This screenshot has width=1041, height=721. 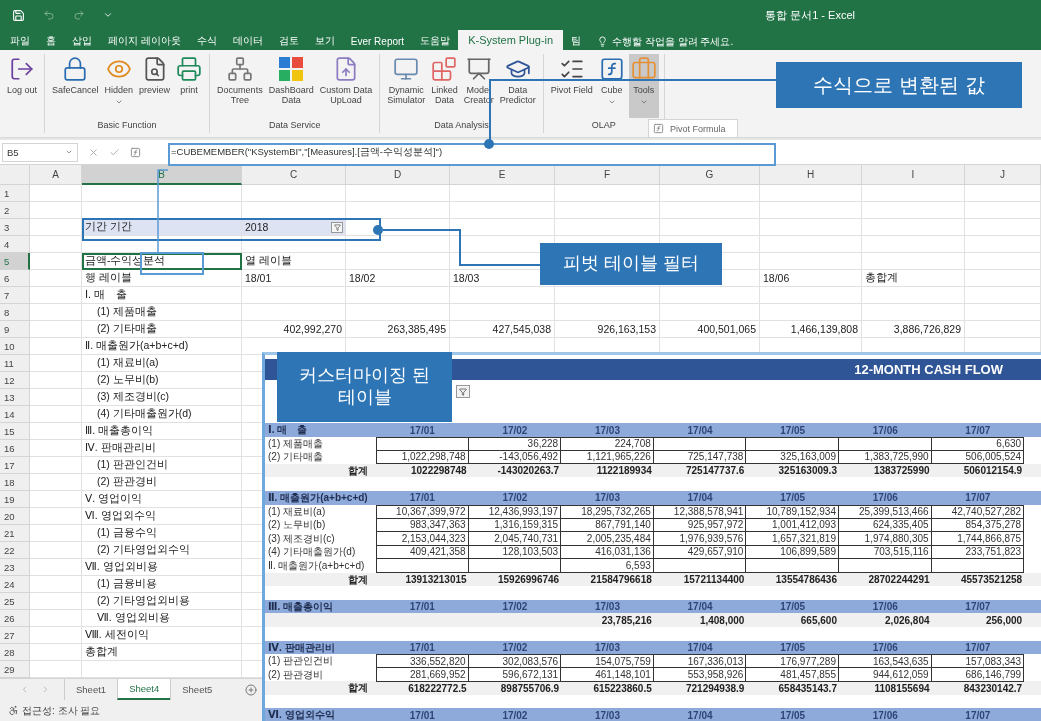 What do you see at coordinates (93, 152) in the screenshot?
I see `cancel-icon` at bounding box center [93, 152].